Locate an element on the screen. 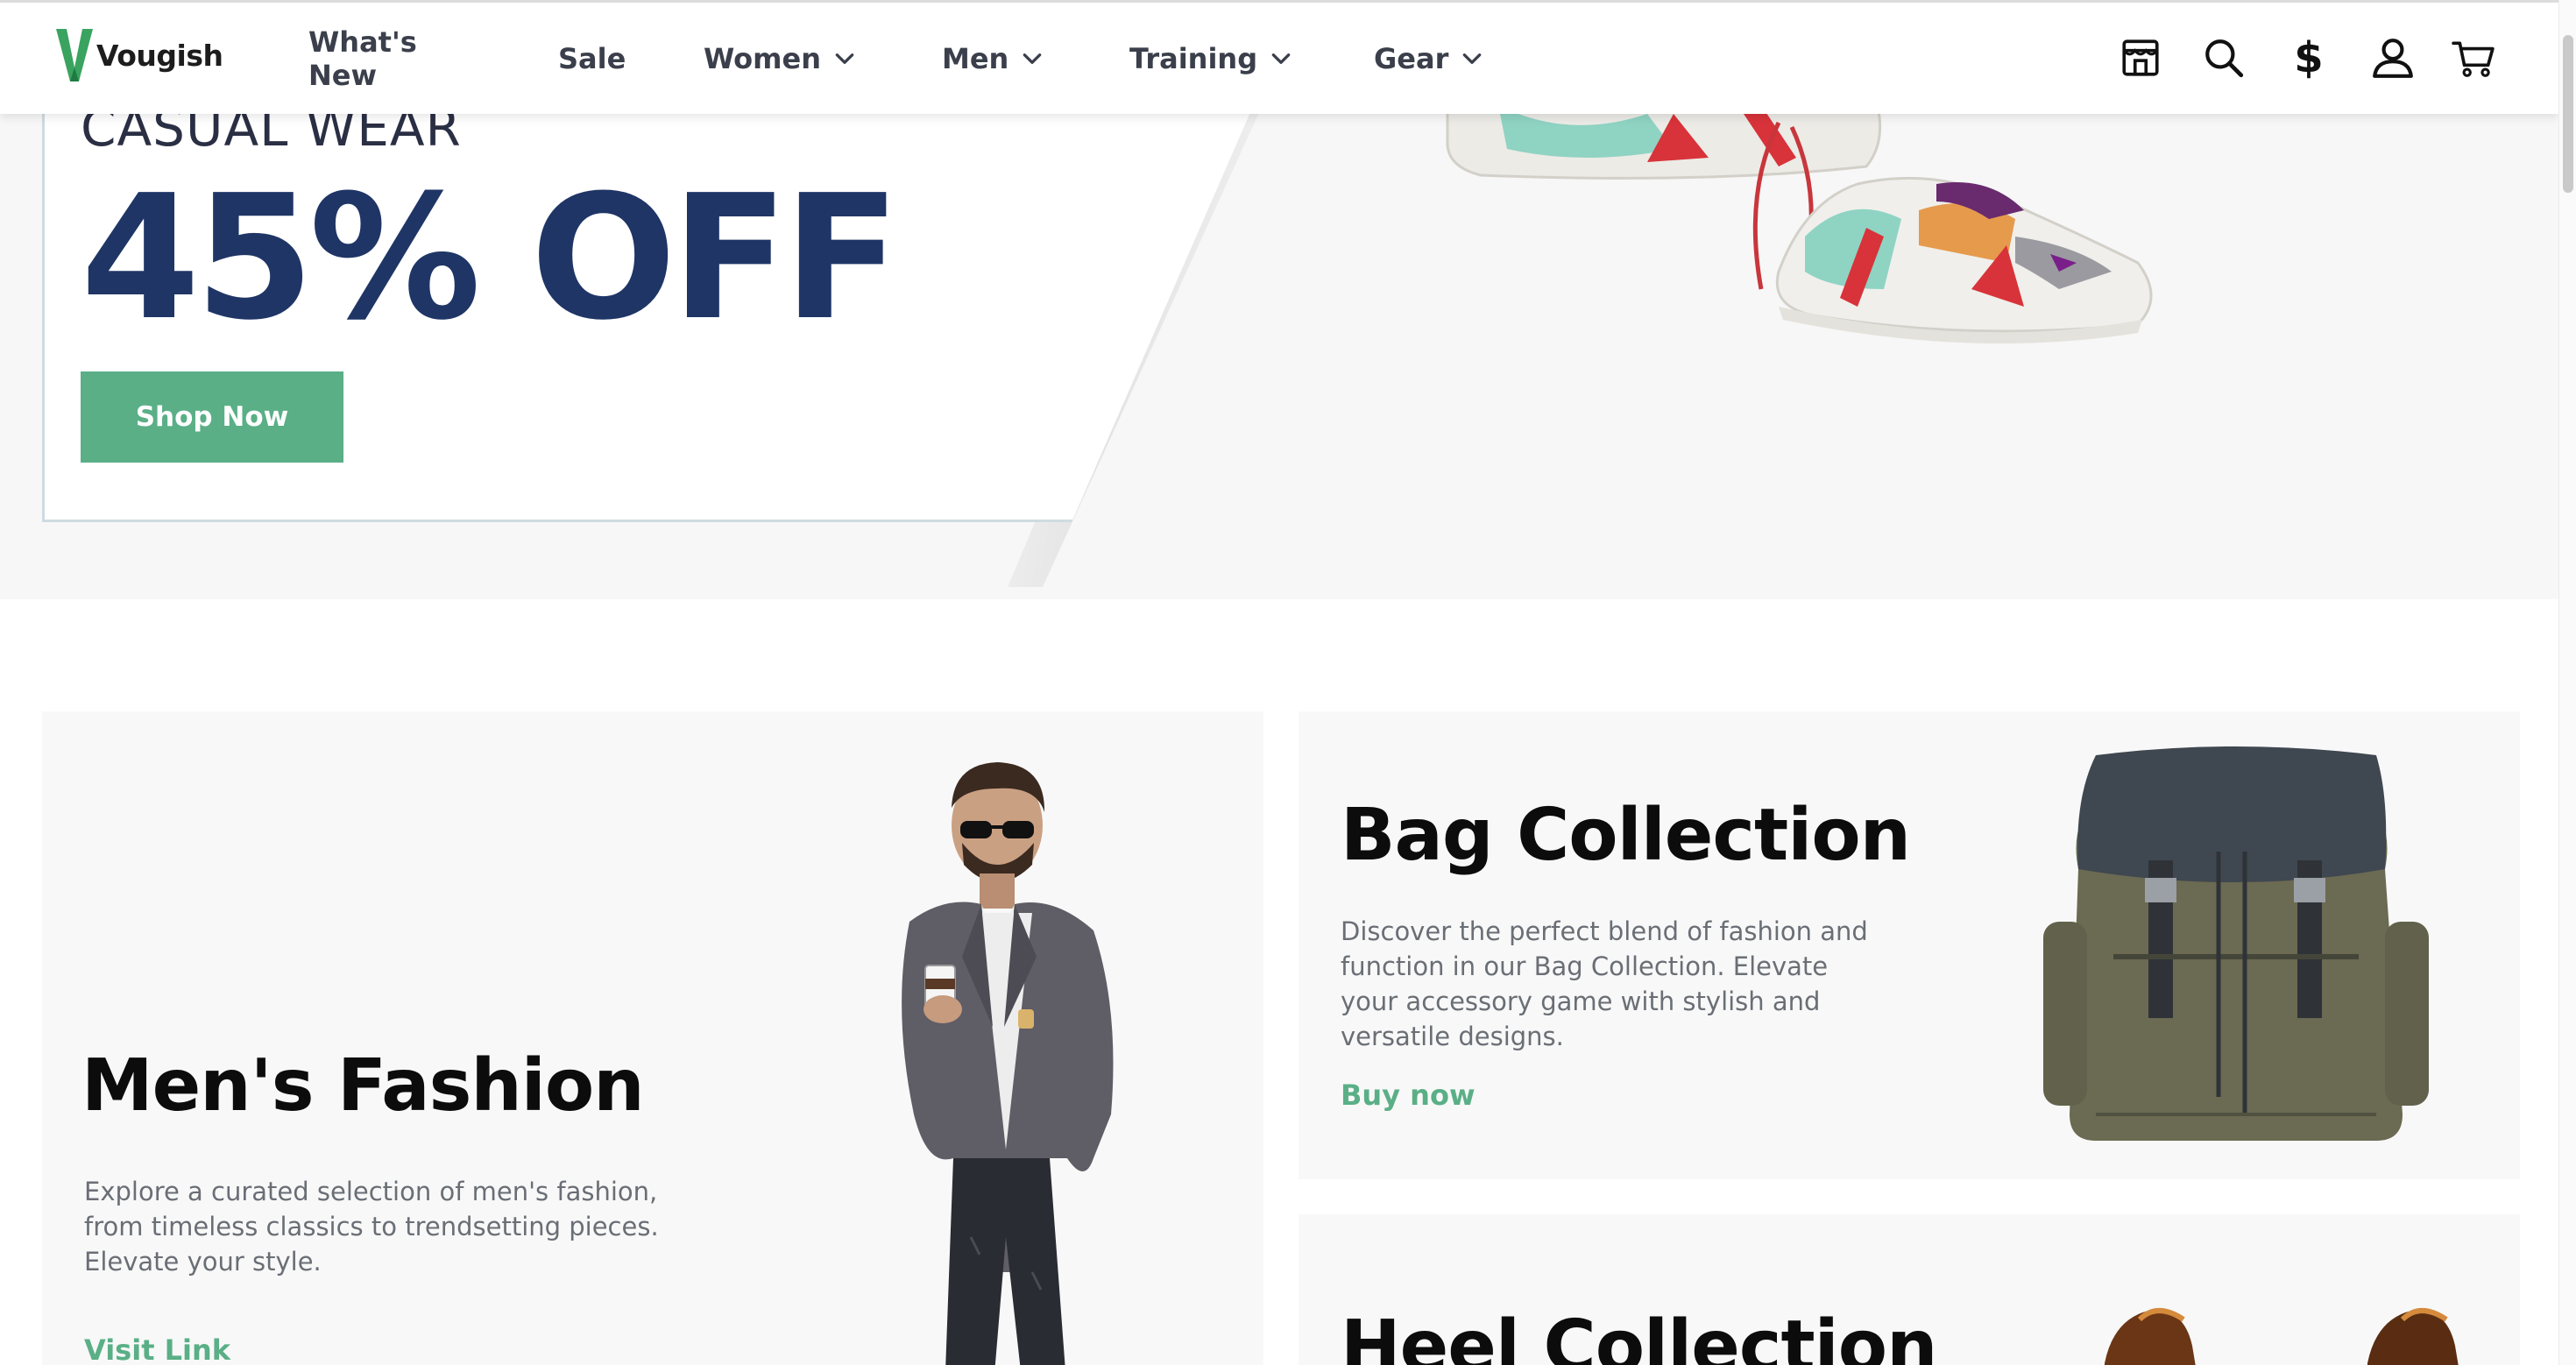  store-icon is located at coordinates (2140, 57).